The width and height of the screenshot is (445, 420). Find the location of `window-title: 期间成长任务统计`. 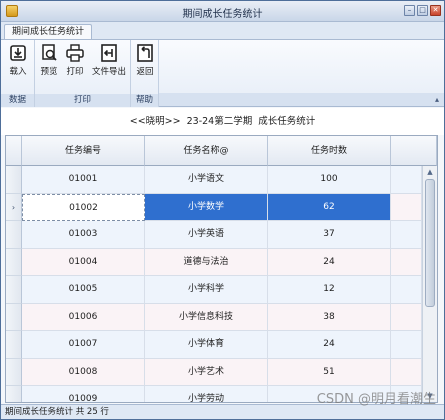

window-title: 期间成长任务统计 is located at coordinates (222, 14).